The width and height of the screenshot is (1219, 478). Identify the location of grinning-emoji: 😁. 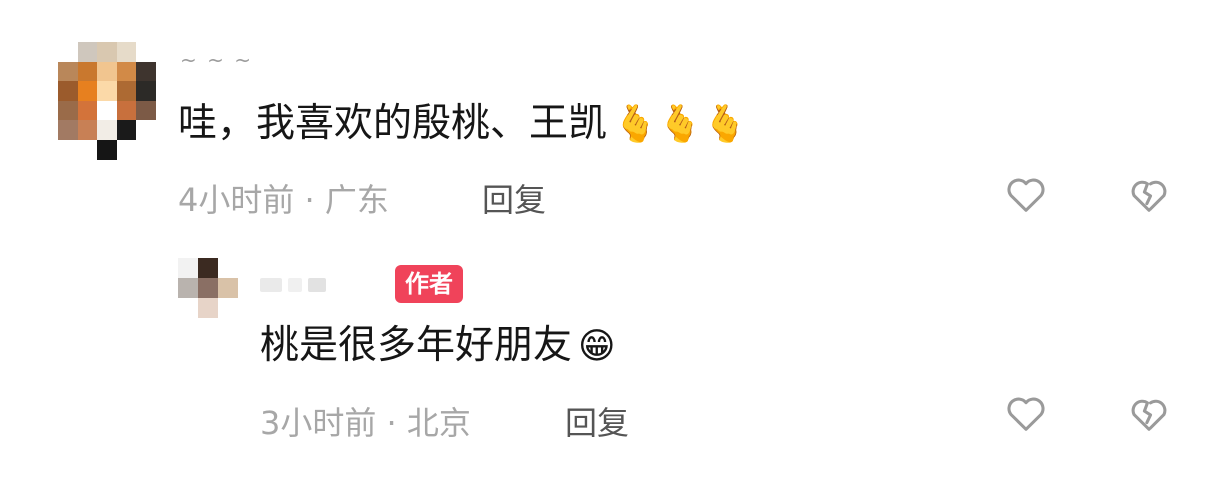
(597, 346).